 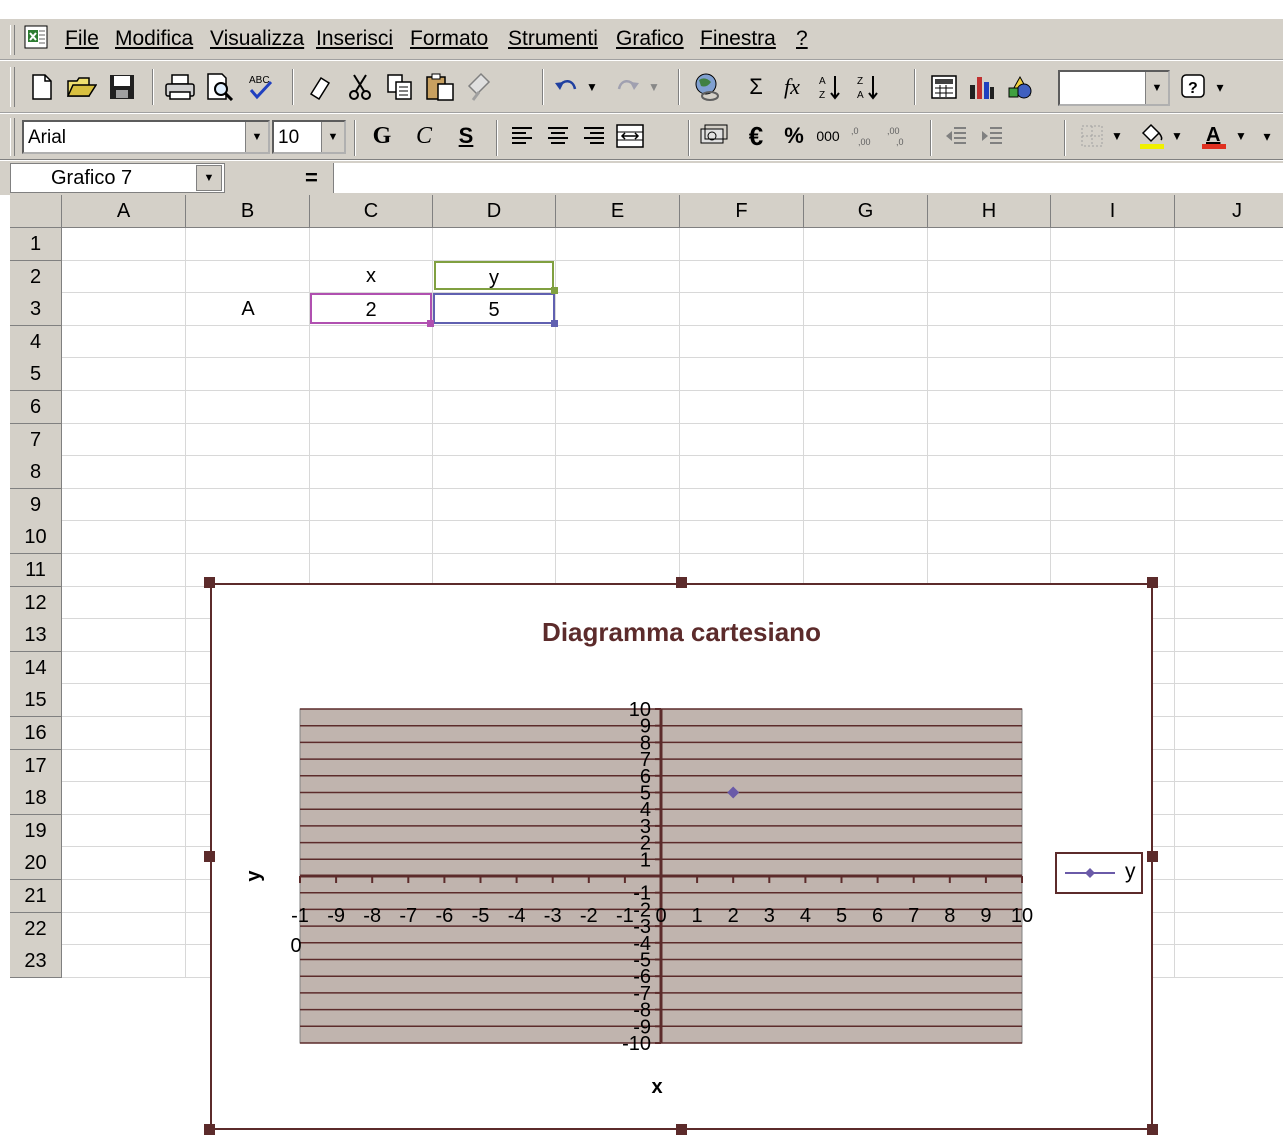 What do you see at coordinates (628, 87) in the screenshot?
I see `redo-icon` at bounding box center [628, 87].